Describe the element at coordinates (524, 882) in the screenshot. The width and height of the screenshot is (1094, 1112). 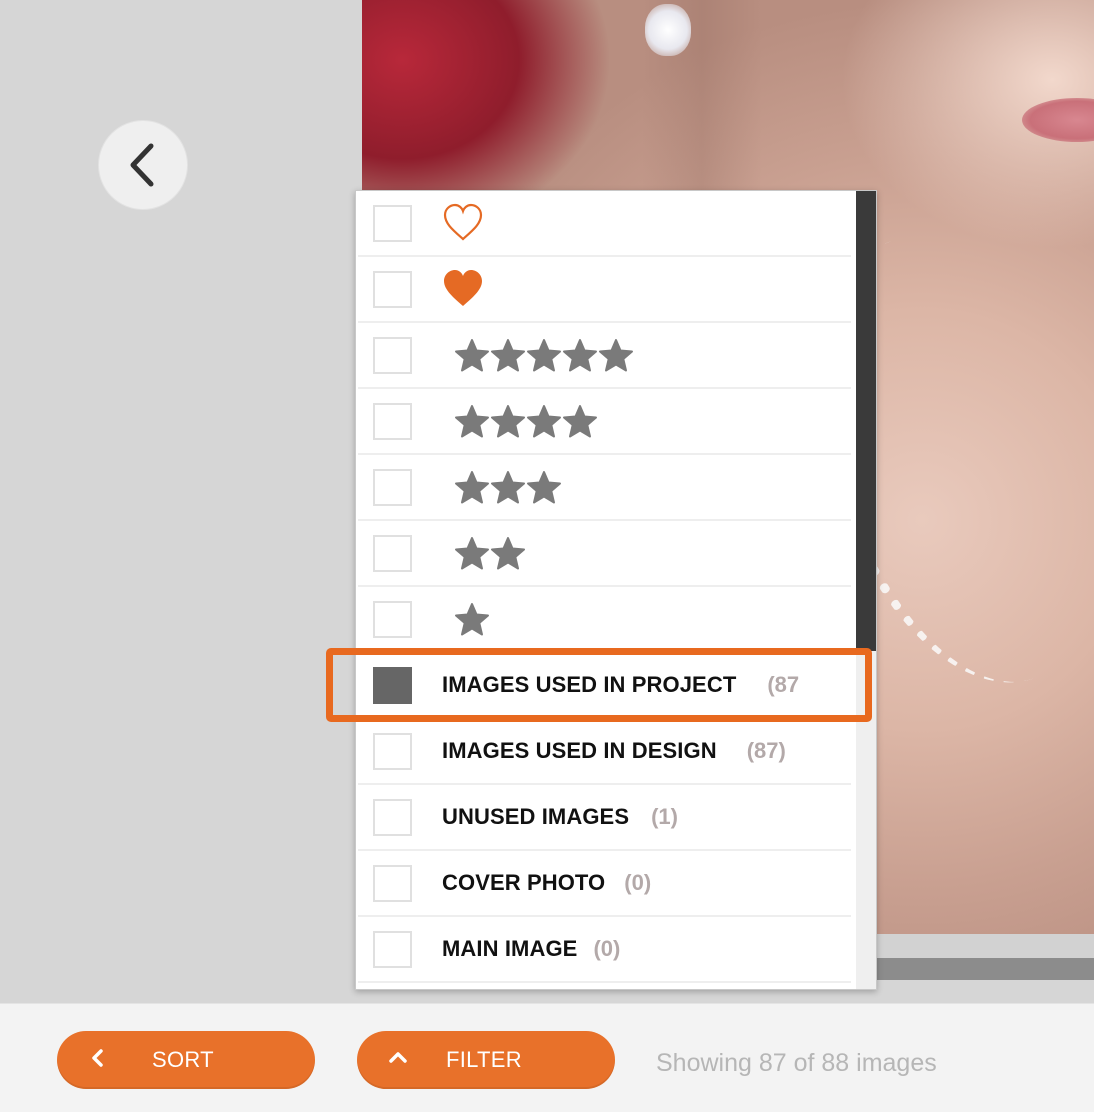
I see `filter-label: COVER PHOTO` at that location.